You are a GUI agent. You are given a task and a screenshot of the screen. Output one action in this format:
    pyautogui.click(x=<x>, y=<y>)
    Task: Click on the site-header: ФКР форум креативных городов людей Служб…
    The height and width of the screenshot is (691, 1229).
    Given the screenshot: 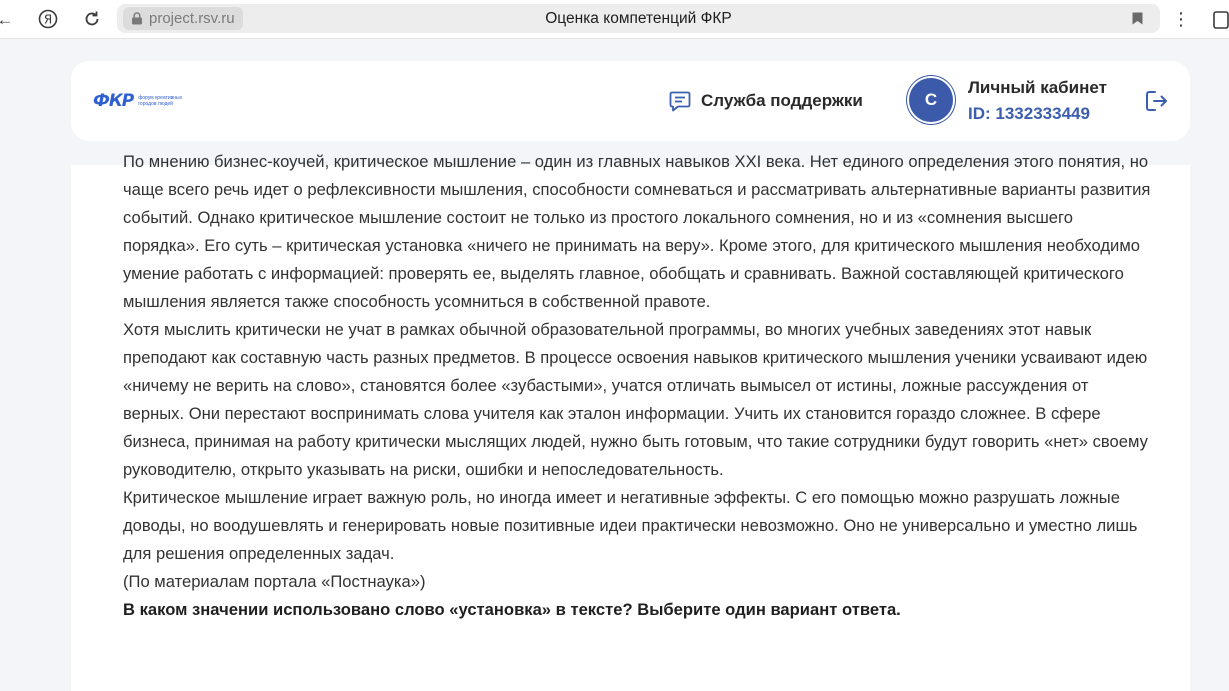 What is the action you would take?
    pyautogui.click(x=630, y=101)
    